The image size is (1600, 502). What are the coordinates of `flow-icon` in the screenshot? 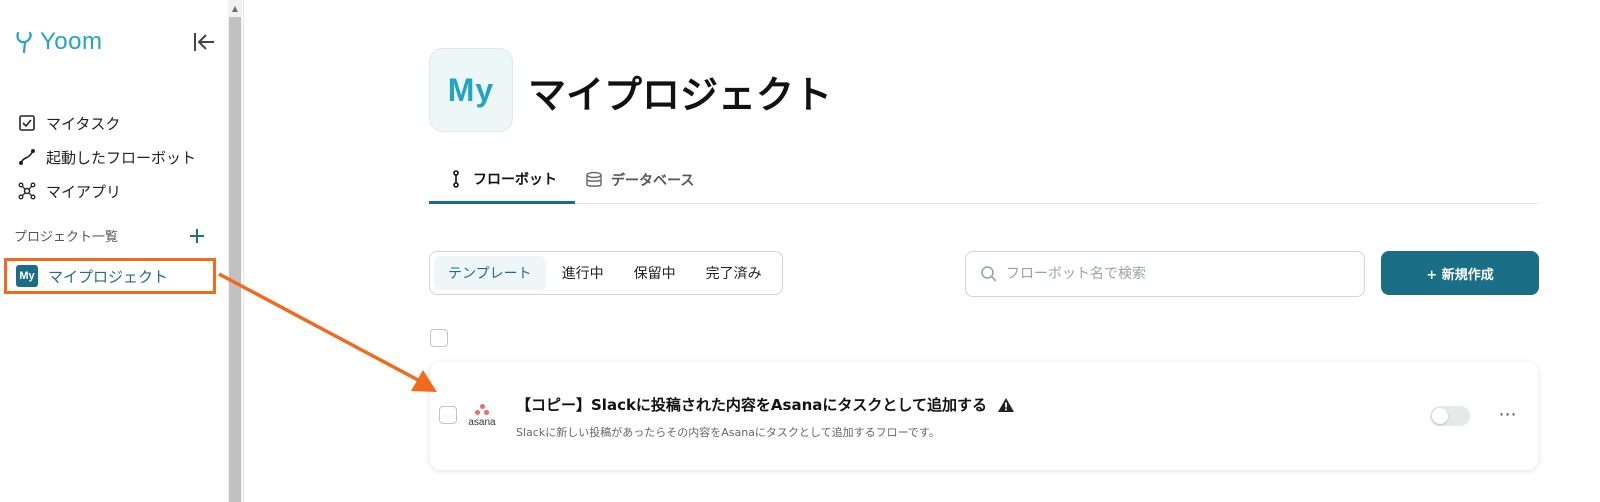 It's located at (27, 157).